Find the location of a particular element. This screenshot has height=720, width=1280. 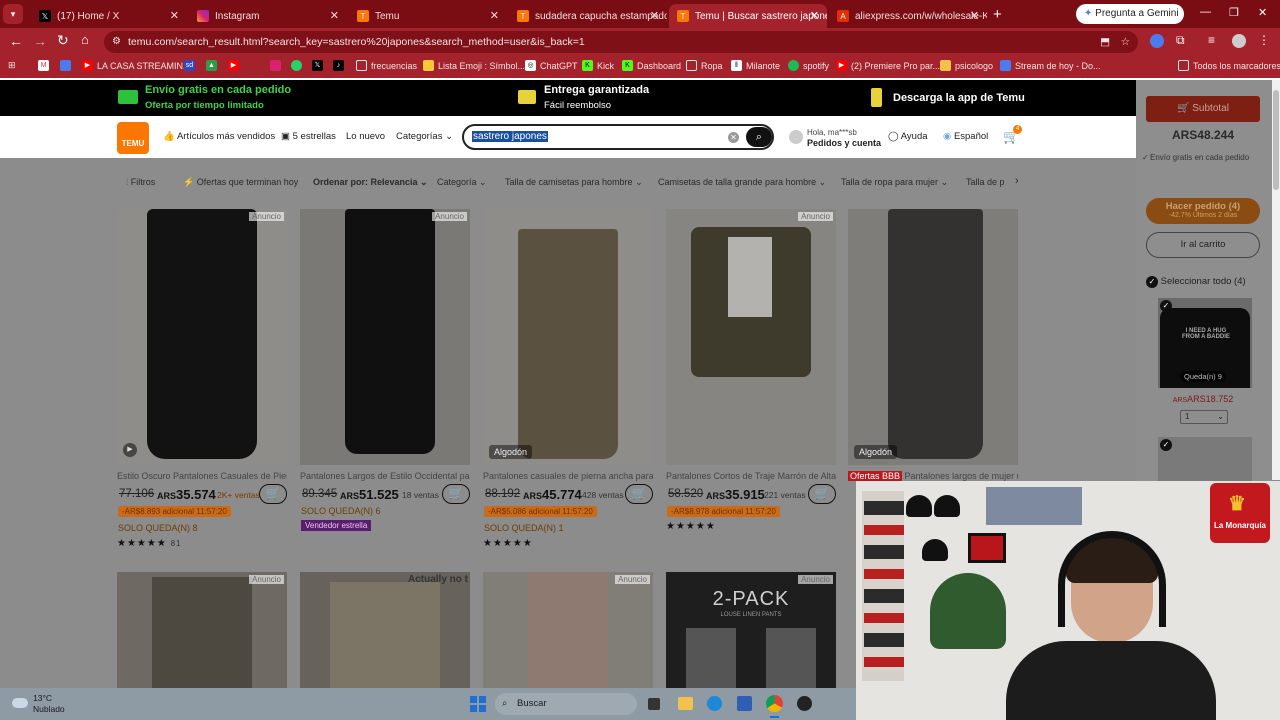

tab-temu: T Temu ✕ is located at coordinates (428, 16).